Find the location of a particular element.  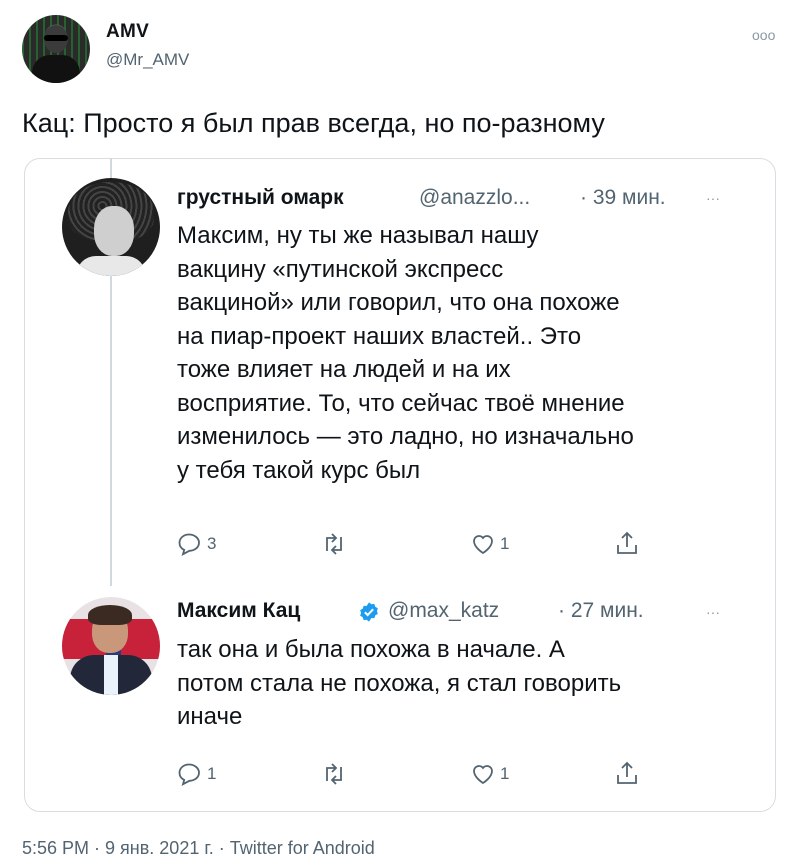

reply1-text-line: вакциной» или говорил, что она похоже is located at coordinates (398, 302).